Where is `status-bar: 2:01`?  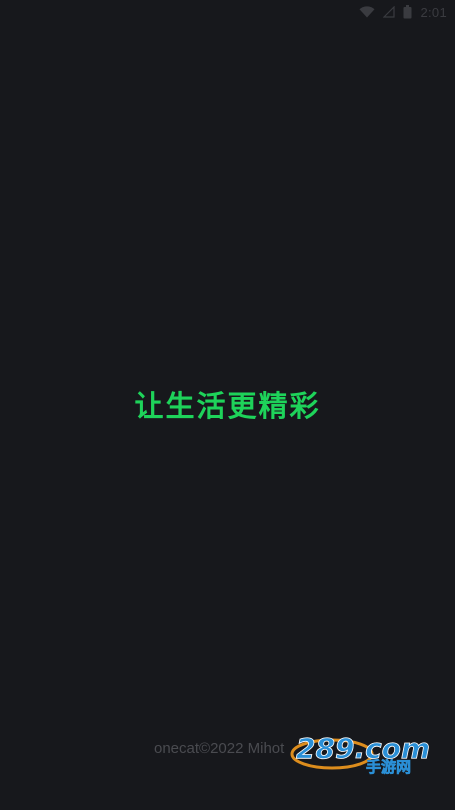
status-bar: 2:01 is located at coordinates (227, 12).